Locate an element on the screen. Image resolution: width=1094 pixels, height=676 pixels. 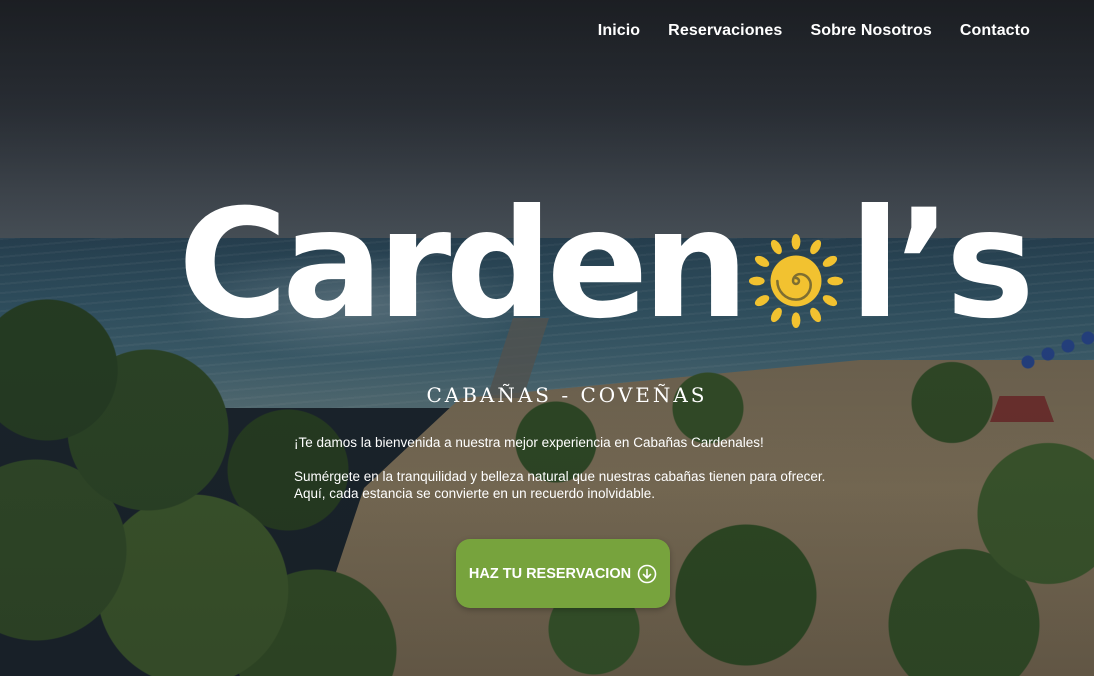
arrow-down-circle-icon is located at coordinates (647, 574).